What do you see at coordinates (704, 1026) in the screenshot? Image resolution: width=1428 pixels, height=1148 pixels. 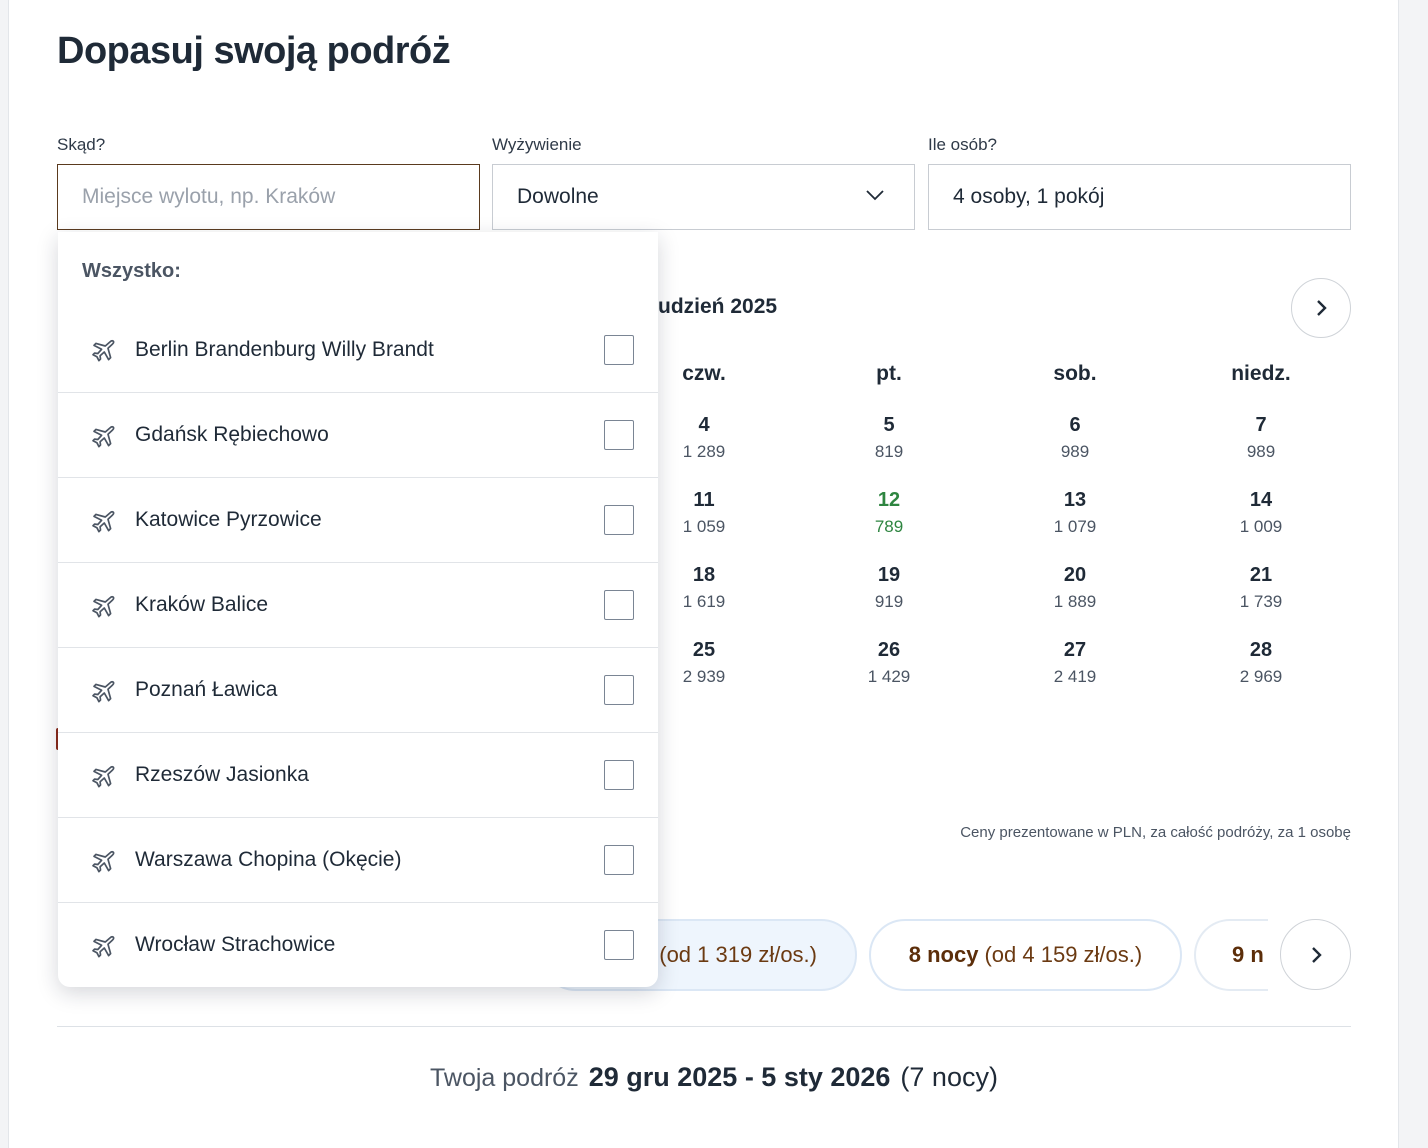 I see `divider` at bounding box center [704, 1026].